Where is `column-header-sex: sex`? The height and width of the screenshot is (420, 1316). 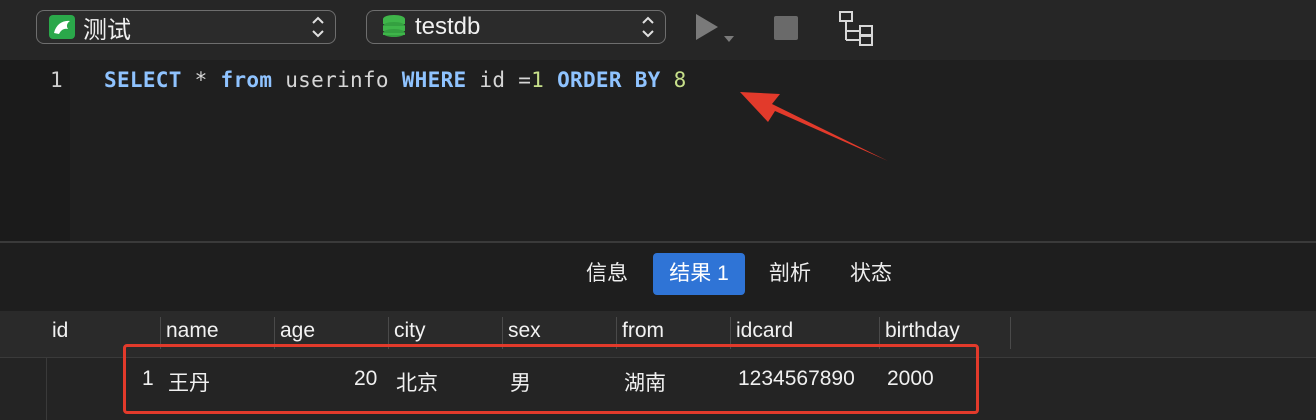 column-header-sex: sex is located at coordinates (524, 331).